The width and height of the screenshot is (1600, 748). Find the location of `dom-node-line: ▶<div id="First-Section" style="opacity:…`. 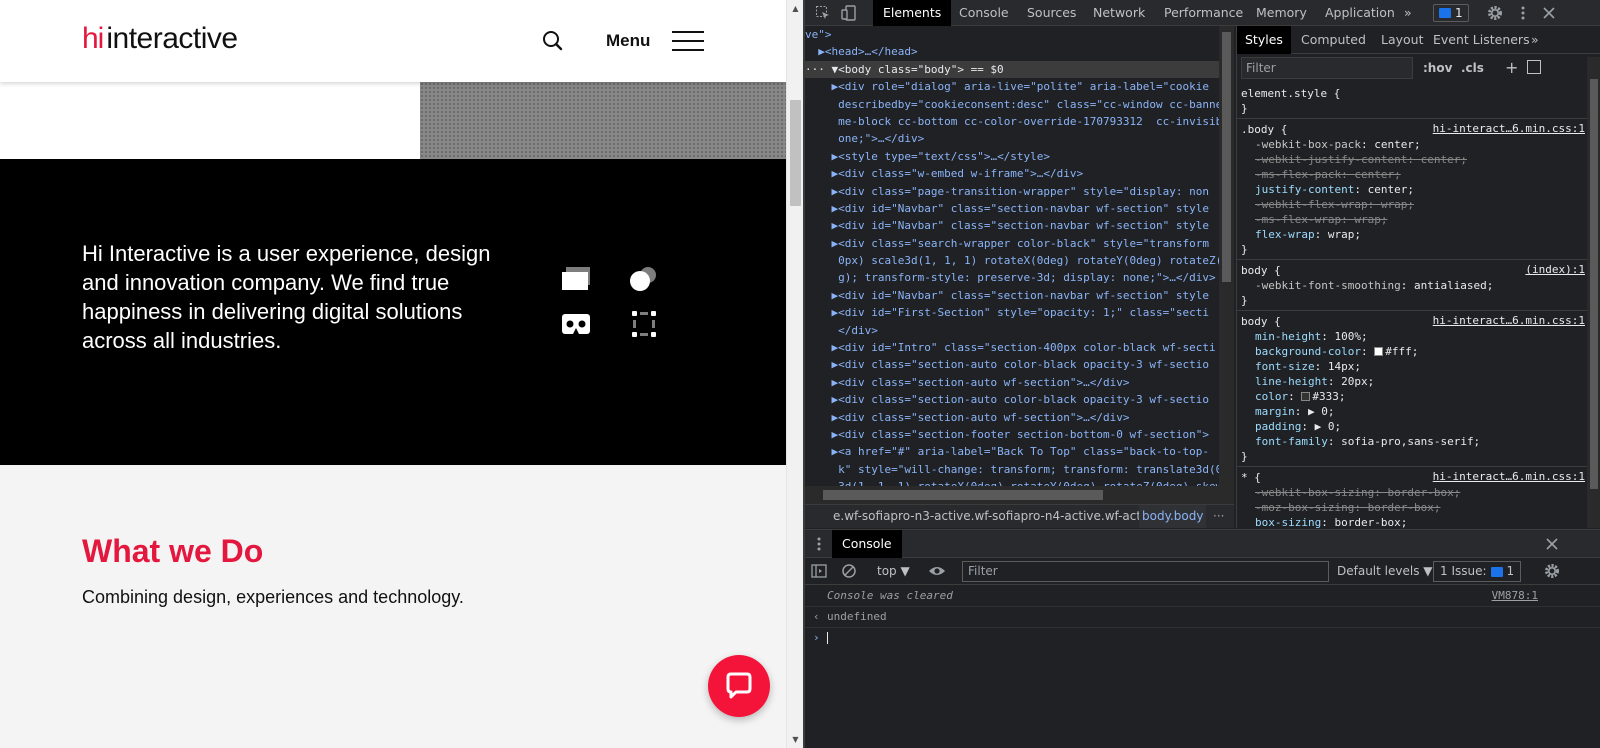

dom-node-line: ▶<div id="First-Section" style="opacity:… is located at coordinates (1012, 312).